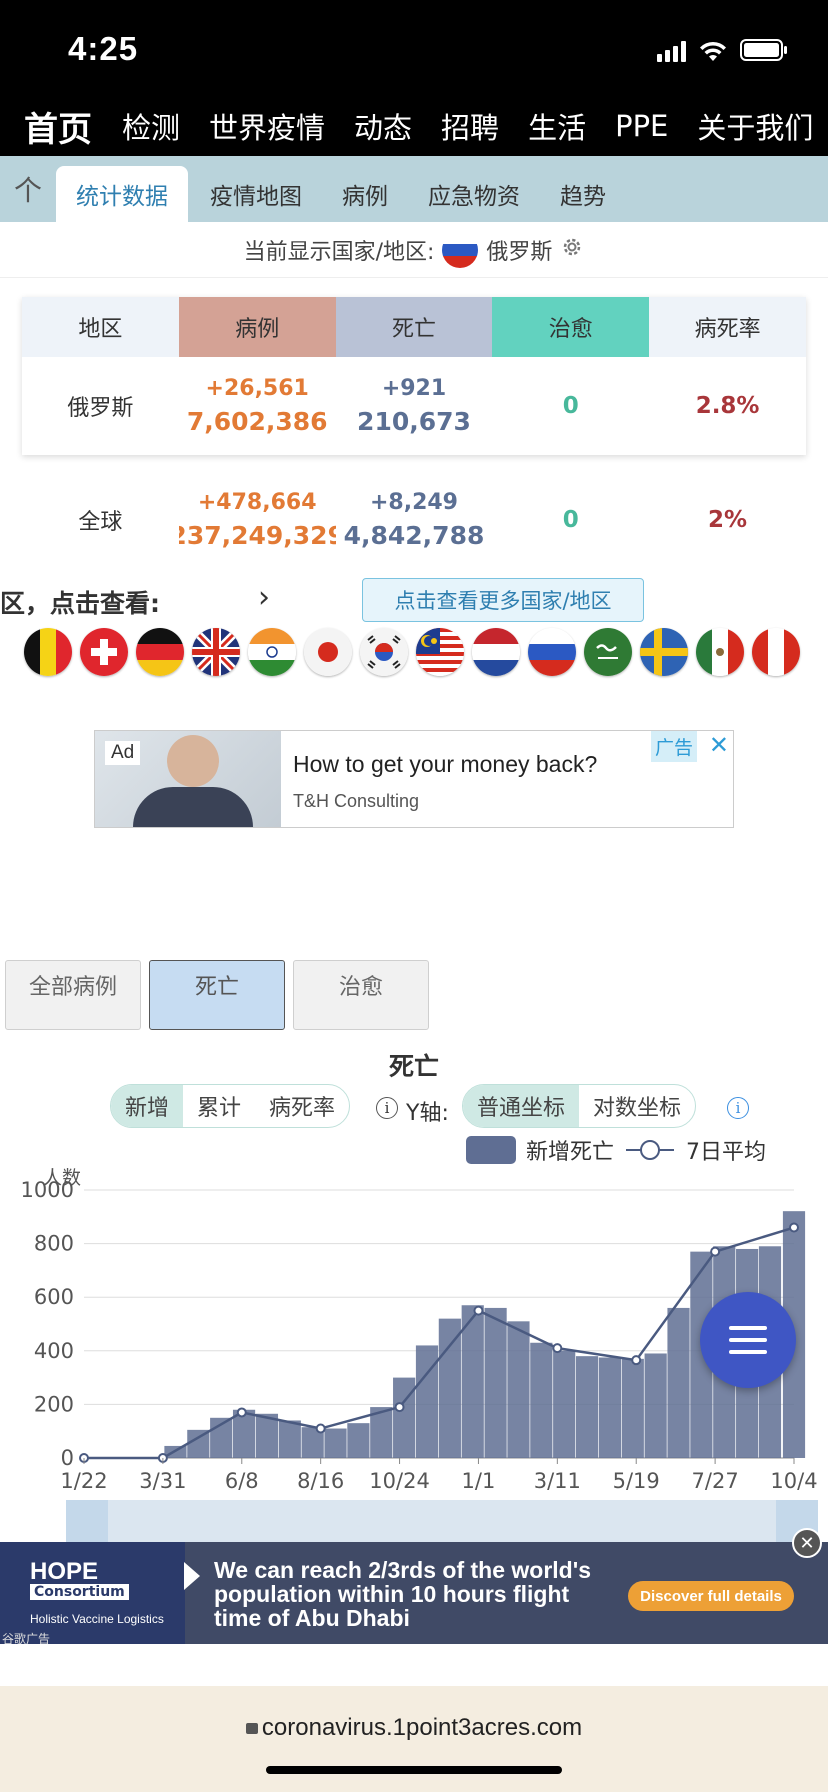  What do you see at coordinates (637, 1106) in the screenshot?
I see `scale-log-button: 对数坐标` at bounding box center [637, 1106].